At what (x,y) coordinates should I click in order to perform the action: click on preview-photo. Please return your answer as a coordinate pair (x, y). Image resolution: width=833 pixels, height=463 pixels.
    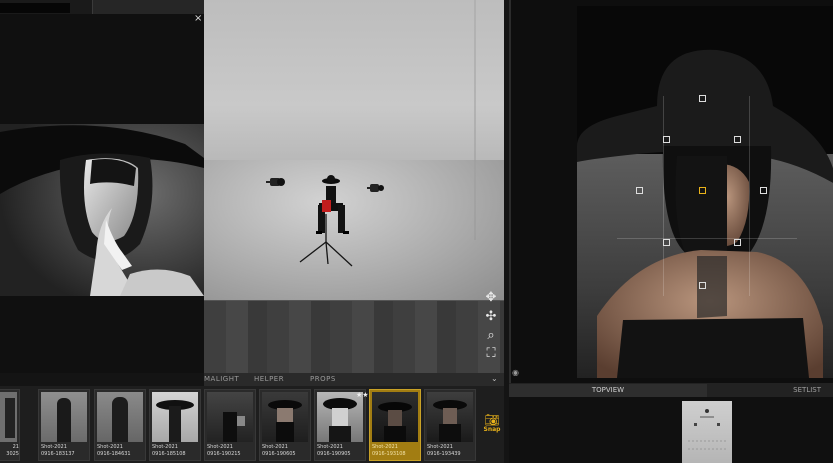
    Looking at the image, I should click on (102, 210).